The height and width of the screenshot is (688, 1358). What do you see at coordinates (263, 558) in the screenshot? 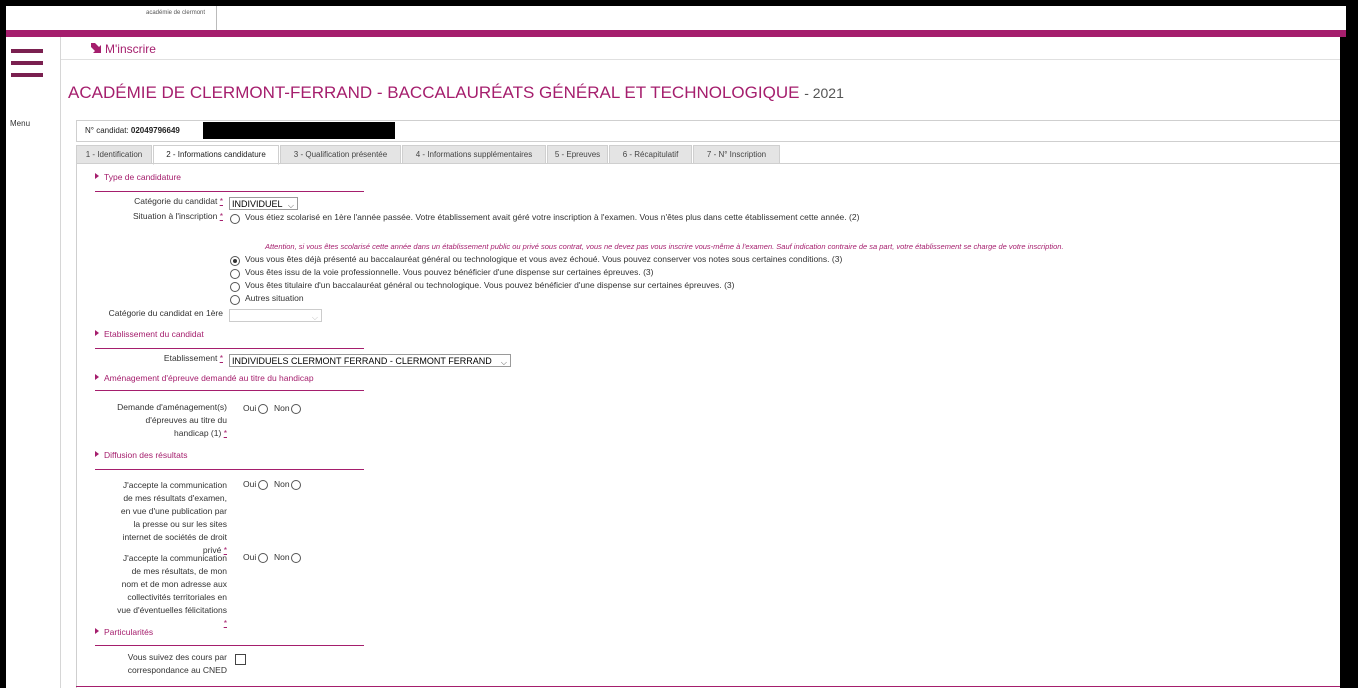
I see `collectivites-yes-radio` at bounding box center [263, 558].